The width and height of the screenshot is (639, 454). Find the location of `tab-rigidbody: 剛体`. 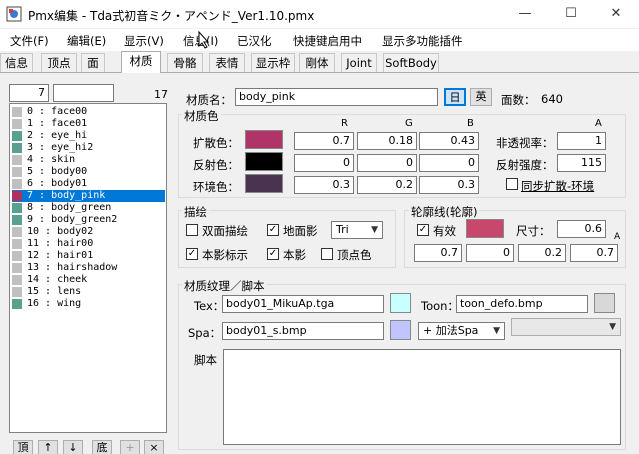

tab-rigidbody: 剛体 is located at coordinates (317, 62).